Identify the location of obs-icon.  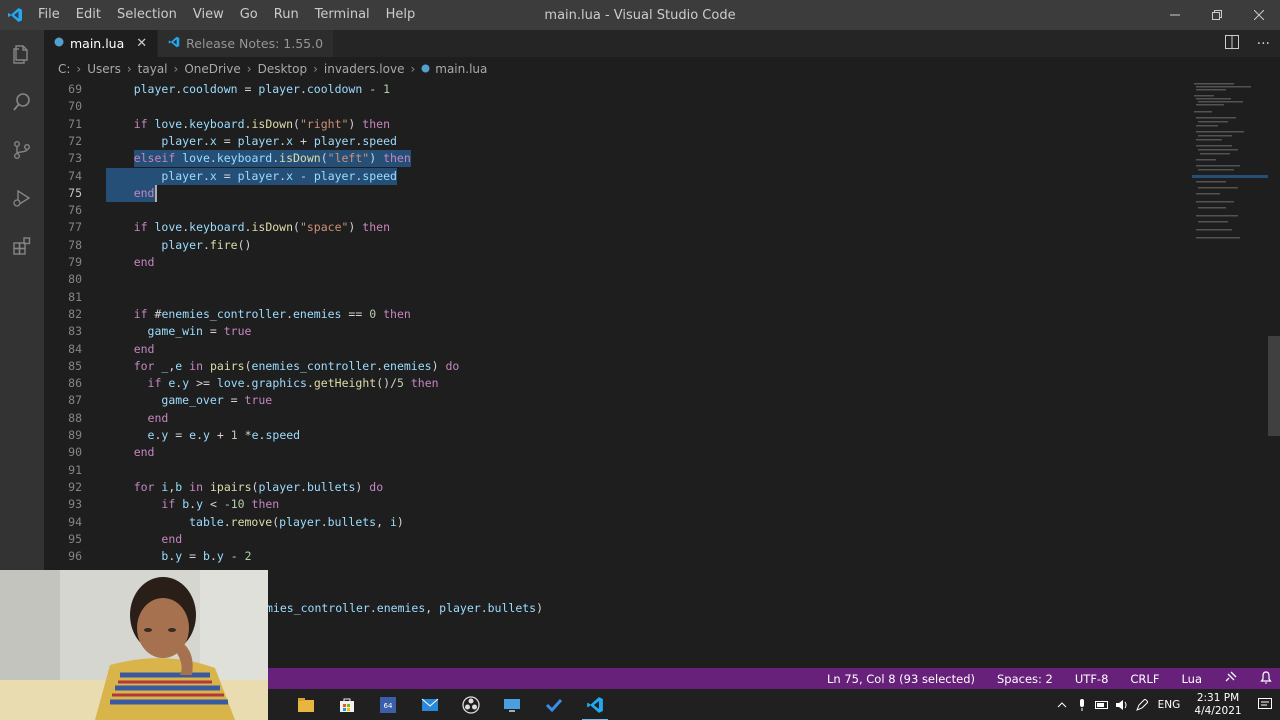
(471, 705).